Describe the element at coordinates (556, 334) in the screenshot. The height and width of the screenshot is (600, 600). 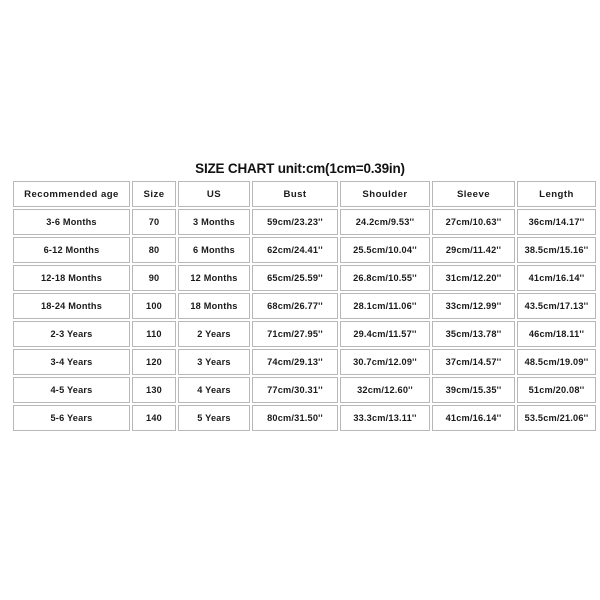
I see `cell-length: 46cm/18.11''` at that location.